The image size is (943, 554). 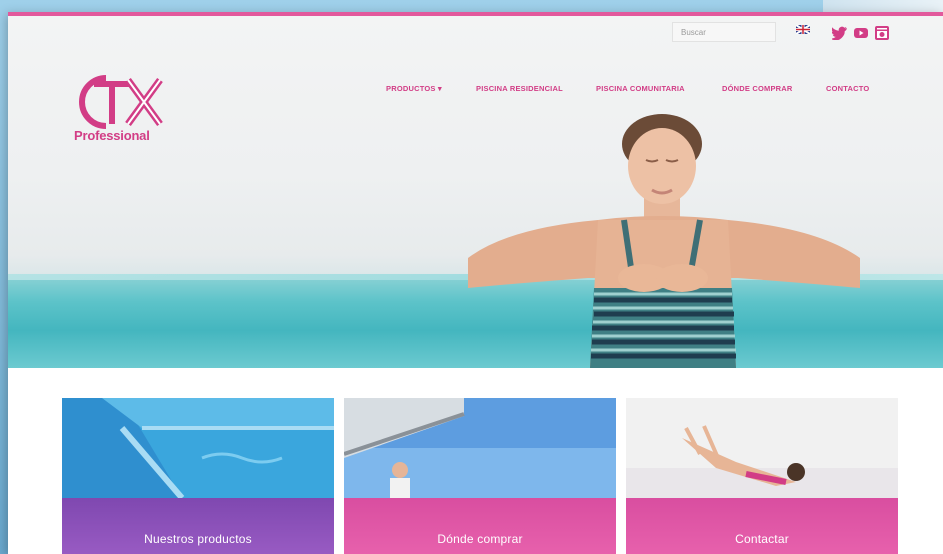 I want to click on tile-bar: Nuestros productos, so click(x=198, y=526).